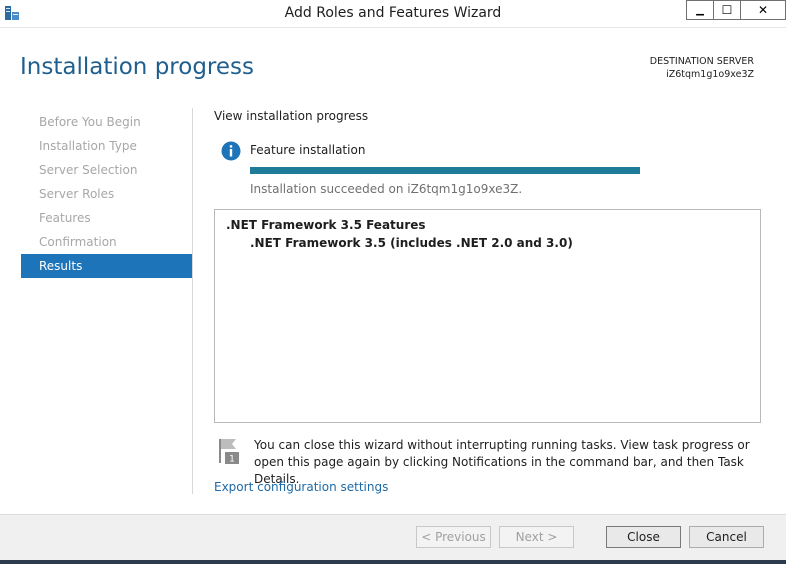 The image size is (786, 564). Describe the element at coordinates (192, 301) in the screenshot. I see `nav-divider` at that location.